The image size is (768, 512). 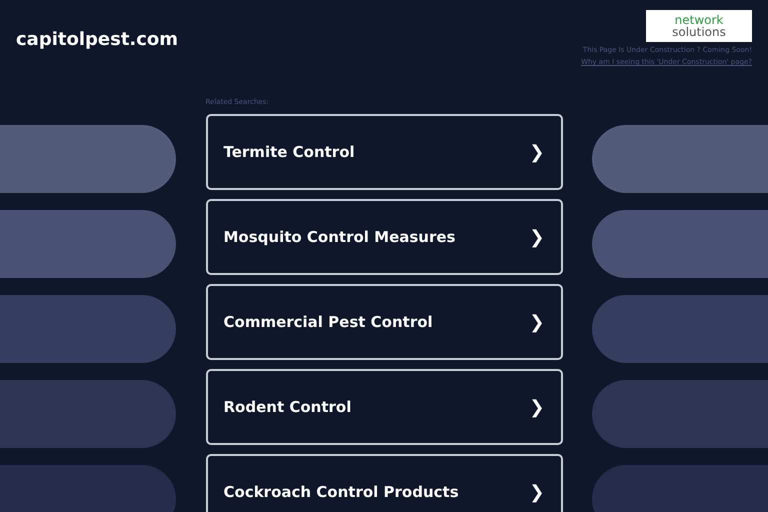 What do you see at coordinates (384, 322) in the screenshot?
I see `related-search-link: Commercial Pest Control ❯` at bounding box center [384, 322].